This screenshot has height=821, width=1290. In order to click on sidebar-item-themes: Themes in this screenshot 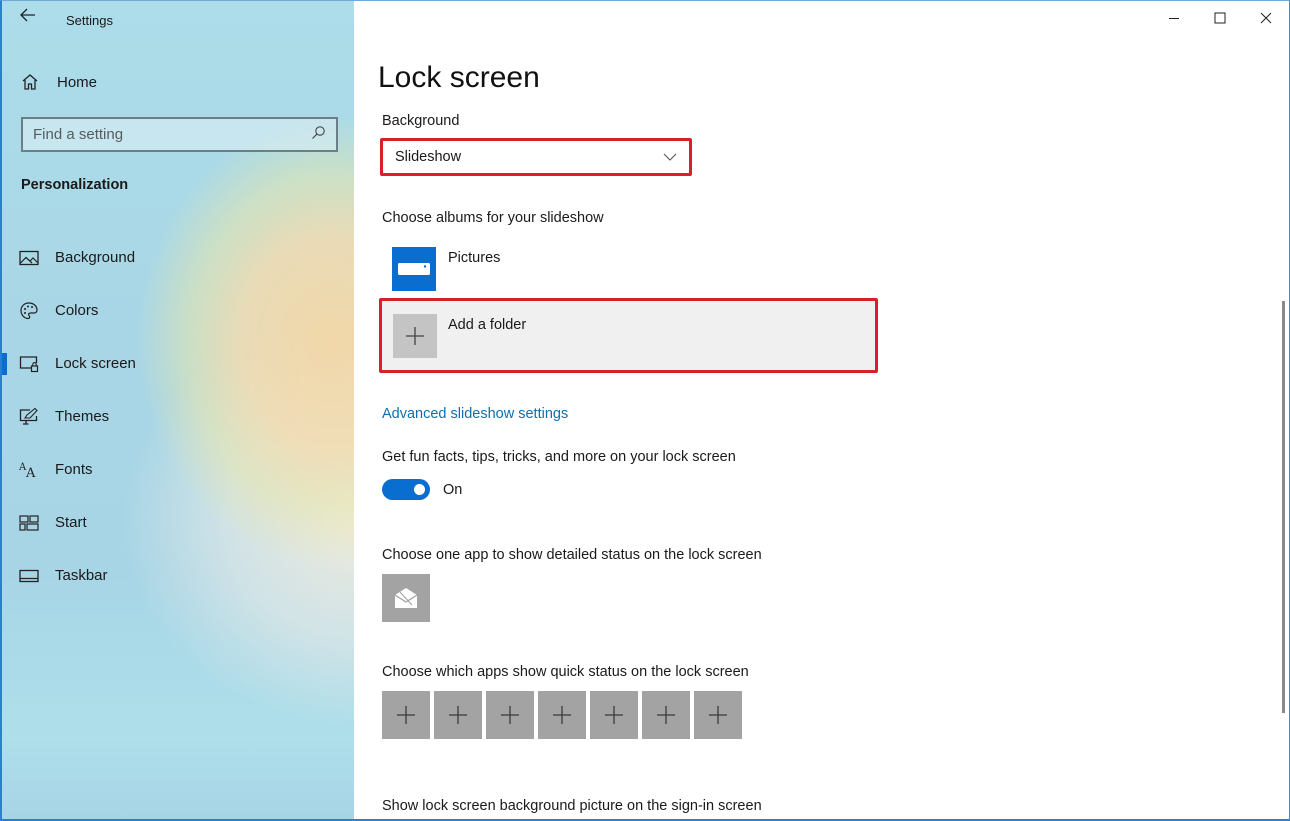, I will do `click(178, 416)`.